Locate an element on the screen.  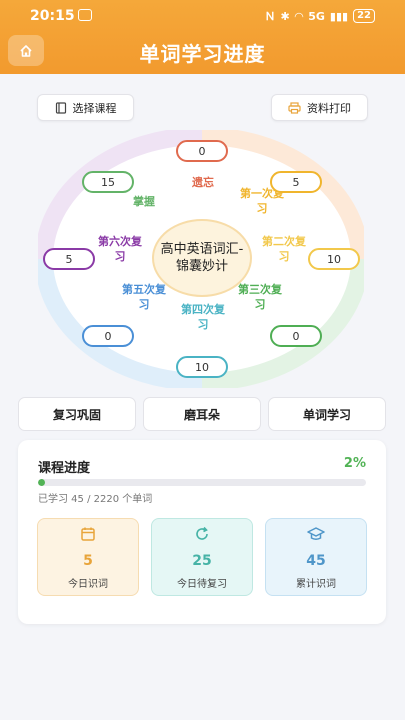
stat-today-review: 25 今日待复习 is located at coordinates (202, 557).